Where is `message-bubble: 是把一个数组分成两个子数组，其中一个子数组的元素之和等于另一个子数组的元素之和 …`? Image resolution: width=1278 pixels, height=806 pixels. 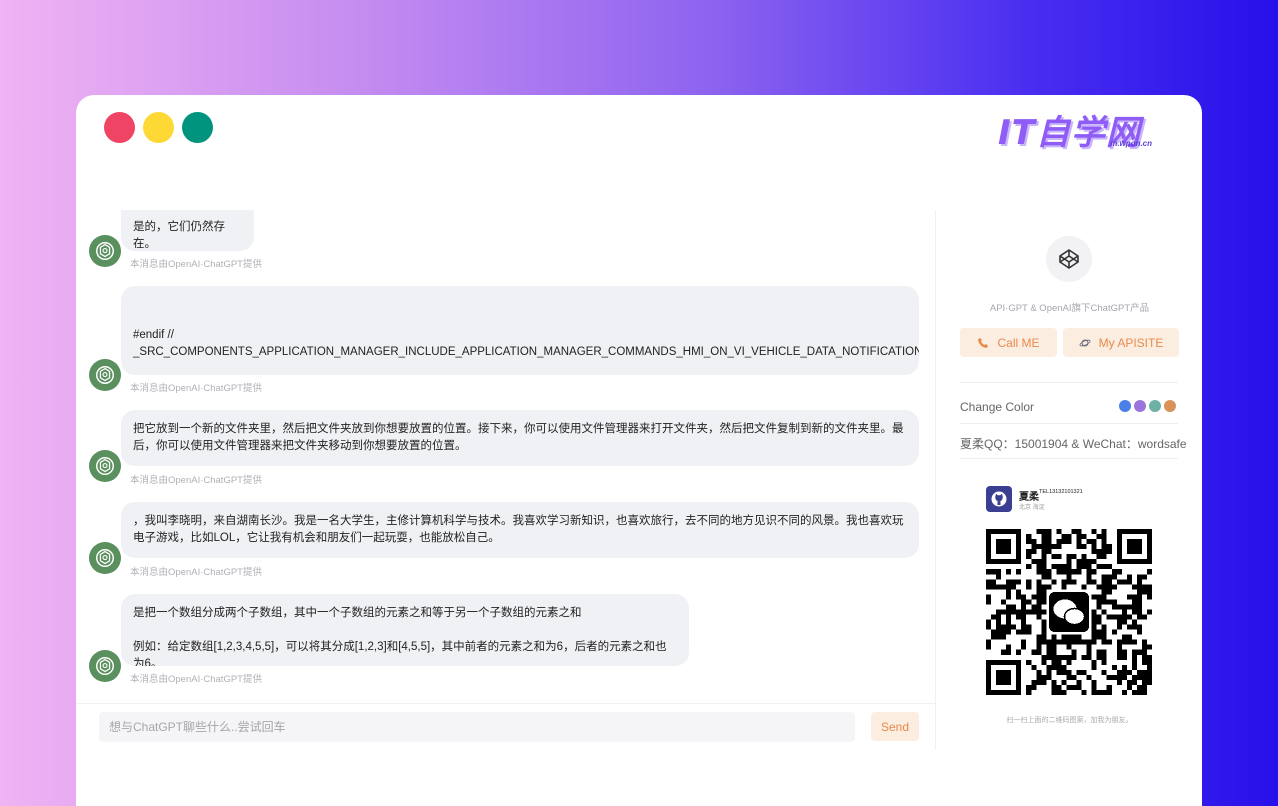
message-bubble: 是把一个数组分成两个子数组，其中一个子数组的元素之和等于另一个子数组的元素之和 … is located at coordinates (405, 630).